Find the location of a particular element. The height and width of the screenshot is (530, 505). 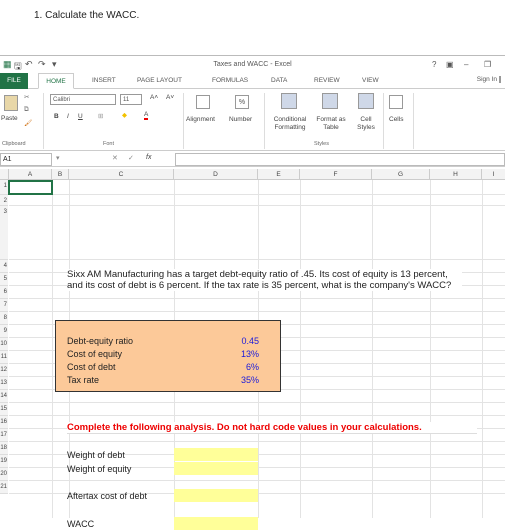

select-all-corner is located at coordinates (4, 174).